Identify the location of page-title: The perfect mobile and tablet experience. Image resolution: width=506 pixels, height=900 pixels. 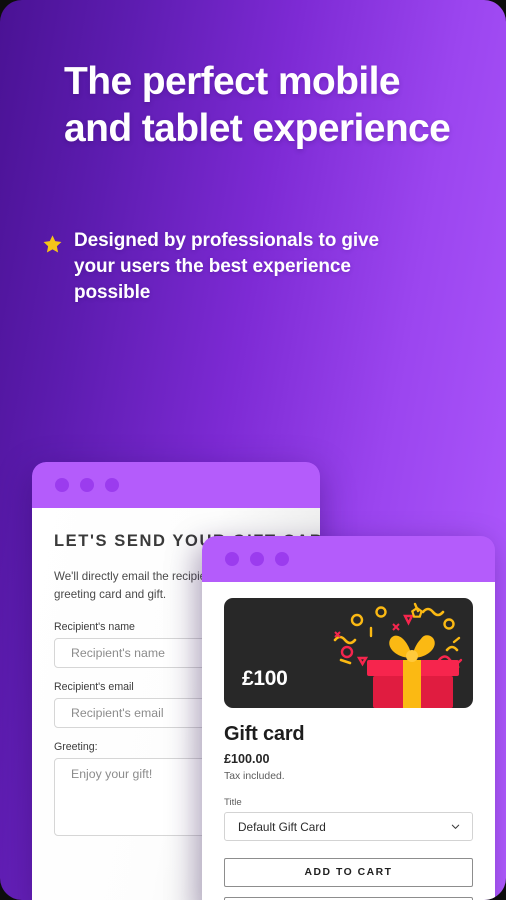
(257, 105).